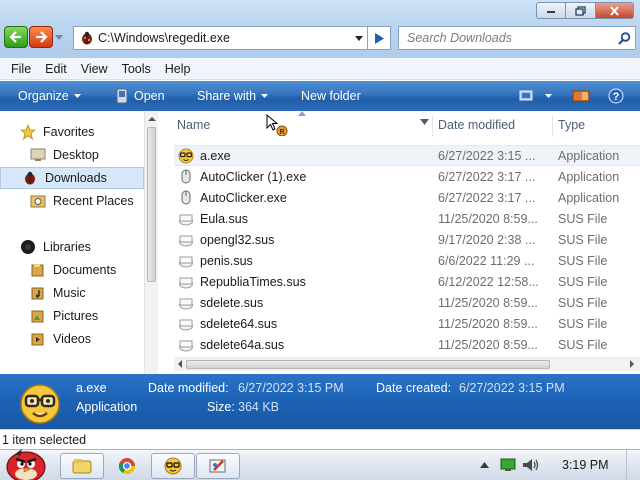 The height and width of the screenshot is (480, 640). Describe the element at coordinates (26, 463) in the screenshot. I see `angry-bird-start-icon` at that location.